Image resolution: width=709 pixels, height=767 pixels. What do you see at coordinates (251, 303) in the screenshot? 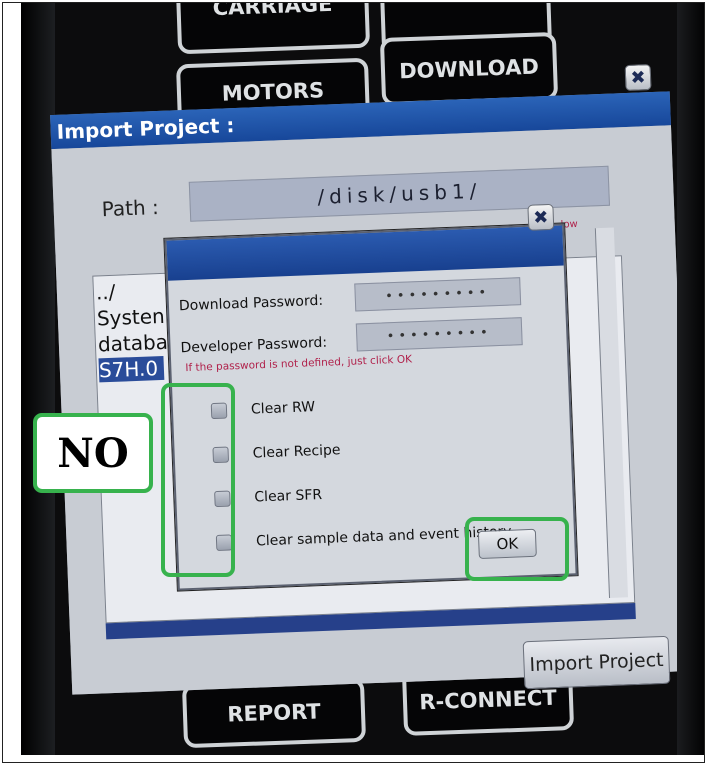
I see `download-password-label: Download Password:` at bounding box center [251, 303].